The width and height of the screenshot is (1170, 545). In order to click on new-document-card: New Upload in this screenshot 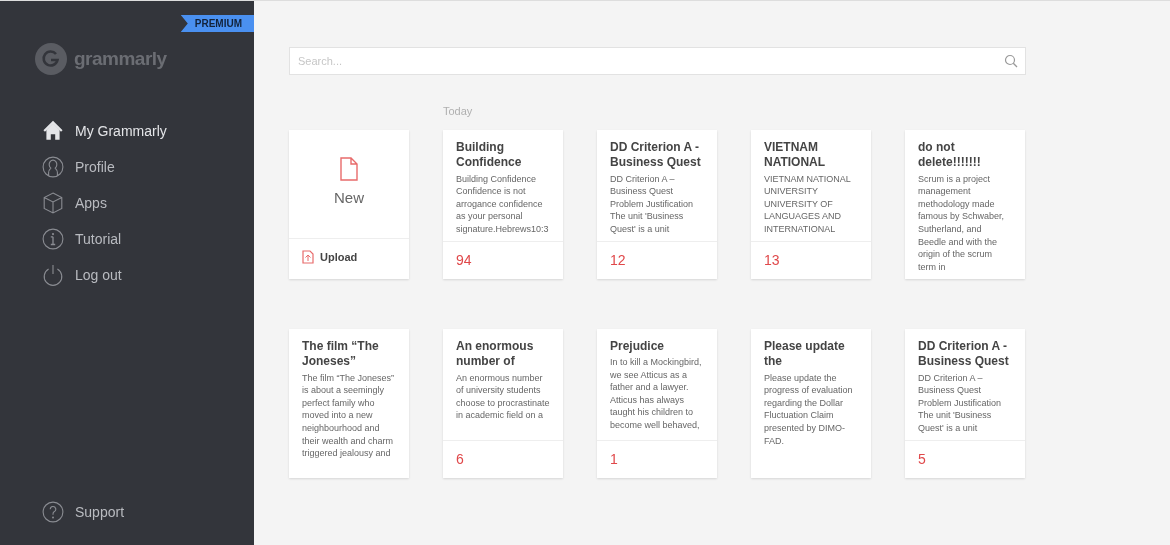, I will do `click(349, 204)`.